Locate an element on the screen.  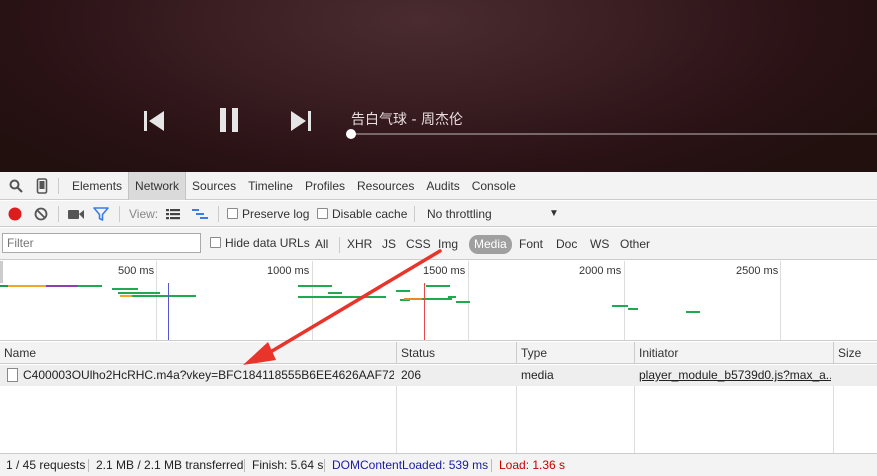
request-type: media is located at coordinates (537, 375).